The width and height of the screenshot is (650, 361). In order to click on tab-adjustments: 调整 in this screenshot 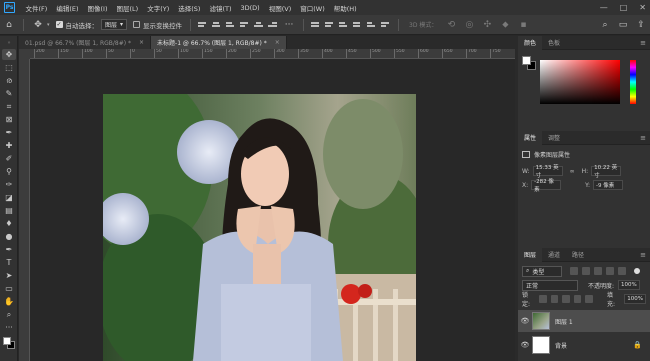, I will do `click(554, 138)`.